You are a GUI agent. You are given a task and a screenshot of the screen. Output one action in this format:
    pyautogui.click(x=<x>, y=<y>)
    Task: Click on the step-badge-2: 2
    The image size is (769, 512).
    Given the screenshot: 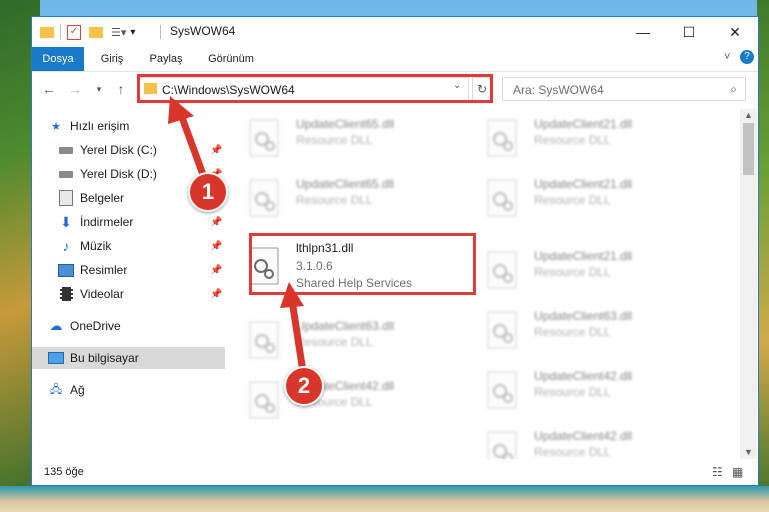 What is the action you would take?
    pyautogui.click(x=304, y=386)
    